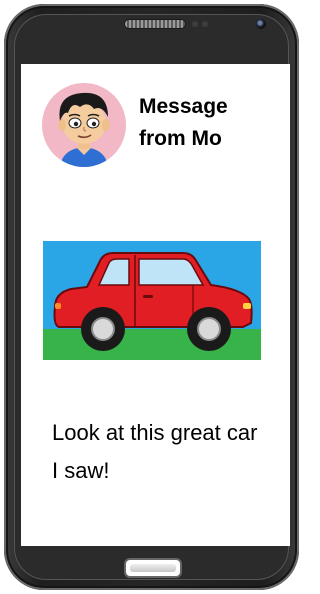  Describe the element at coordinates (155, 24) in the screenshot. I see `earpiece-speaker` at that location.